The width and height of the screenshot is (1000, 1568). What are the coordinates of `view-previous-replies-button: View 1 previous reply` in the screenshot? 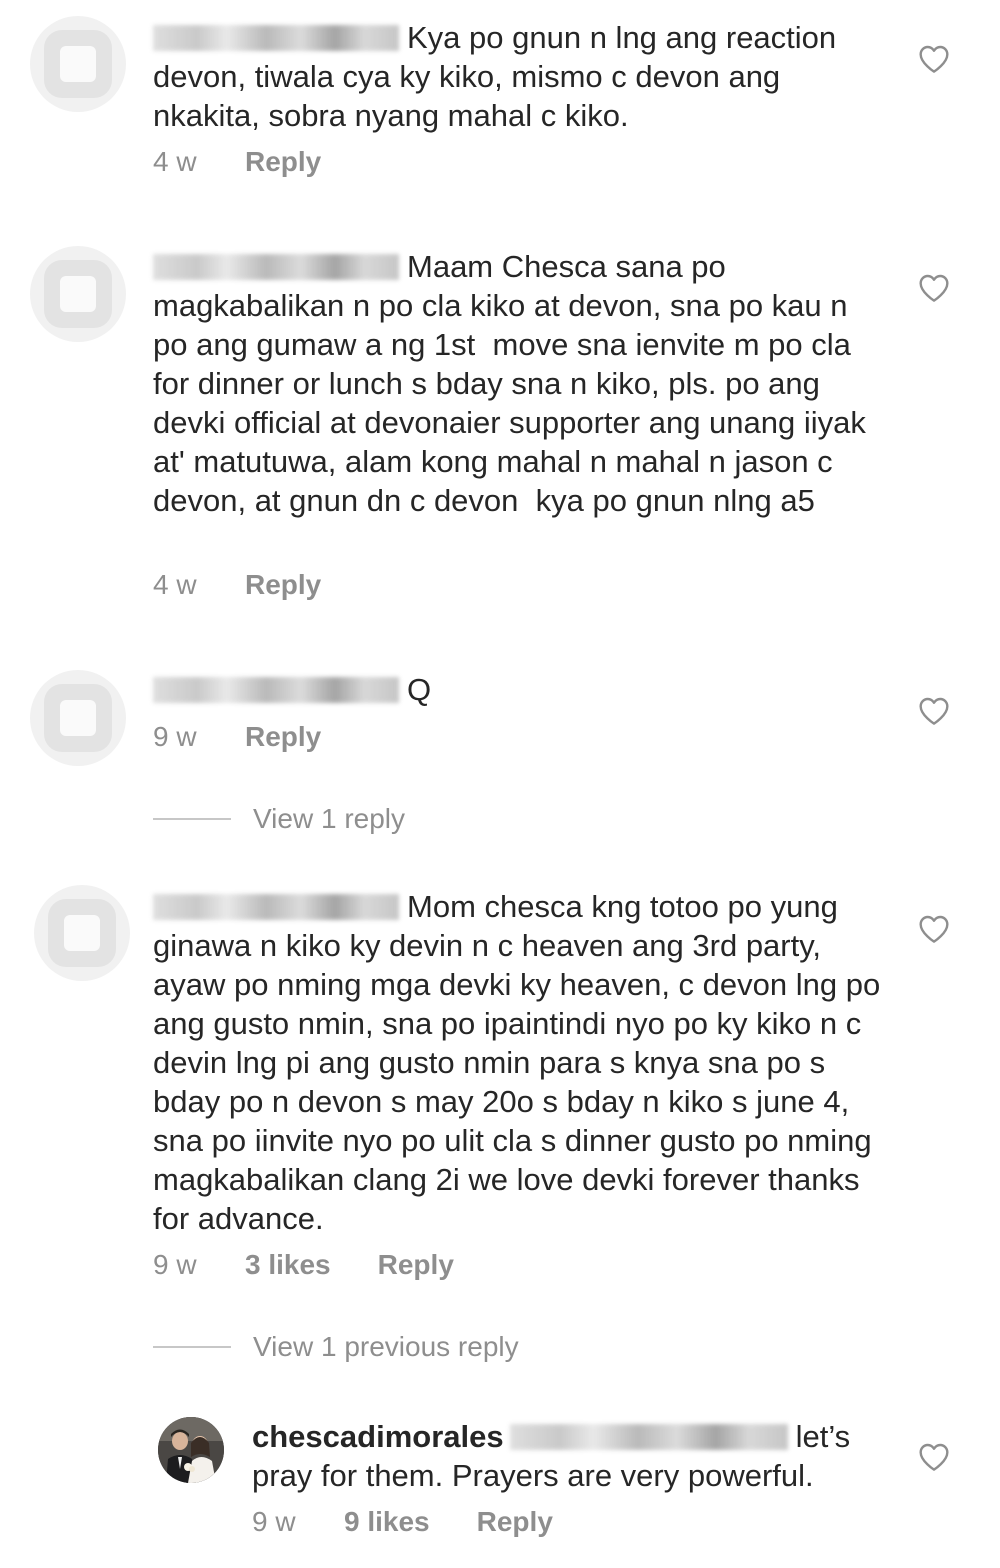 It's located at (336, 1347).